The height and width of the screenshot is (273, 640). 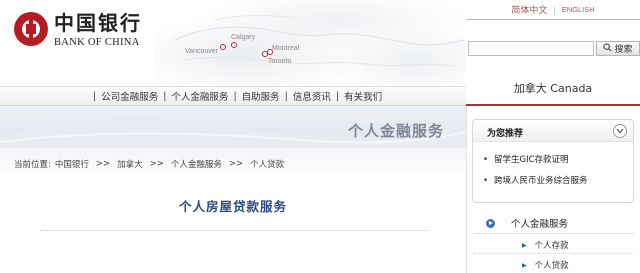 What do you see at coordinates (32, 165) in the screenshot?
I see `breadcrumb-prefix: 当前位置:` at bounding box center [32, 165].